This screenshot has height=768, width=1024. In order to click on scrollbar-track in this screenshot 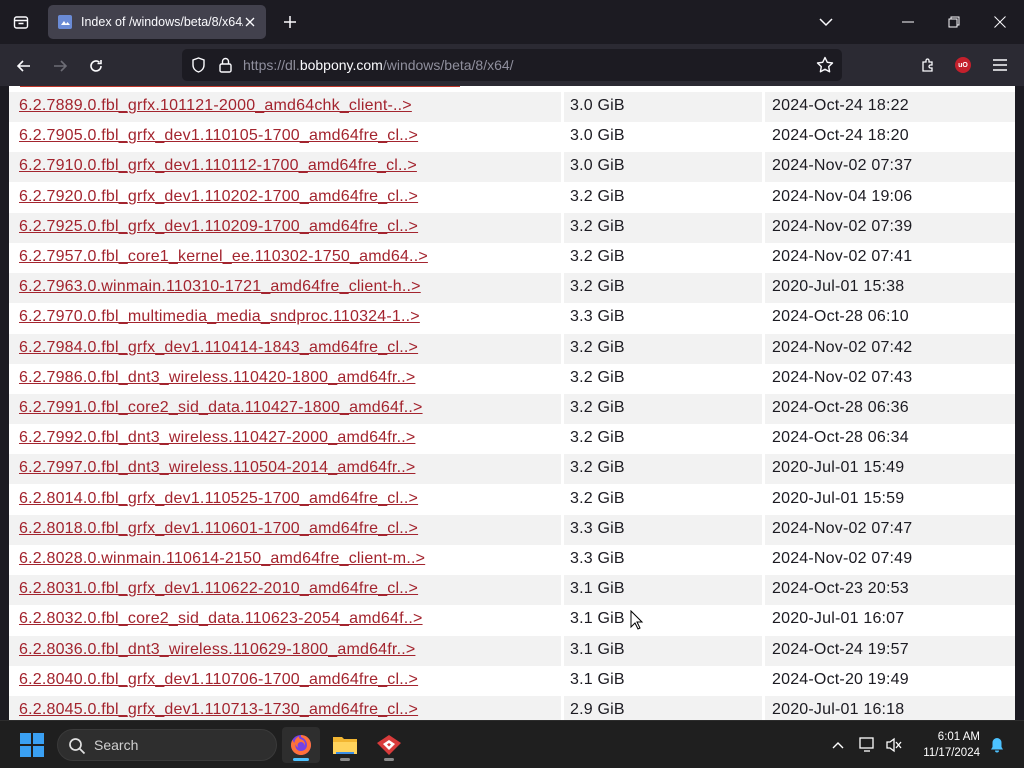, I will do `click(1019, 403)`.